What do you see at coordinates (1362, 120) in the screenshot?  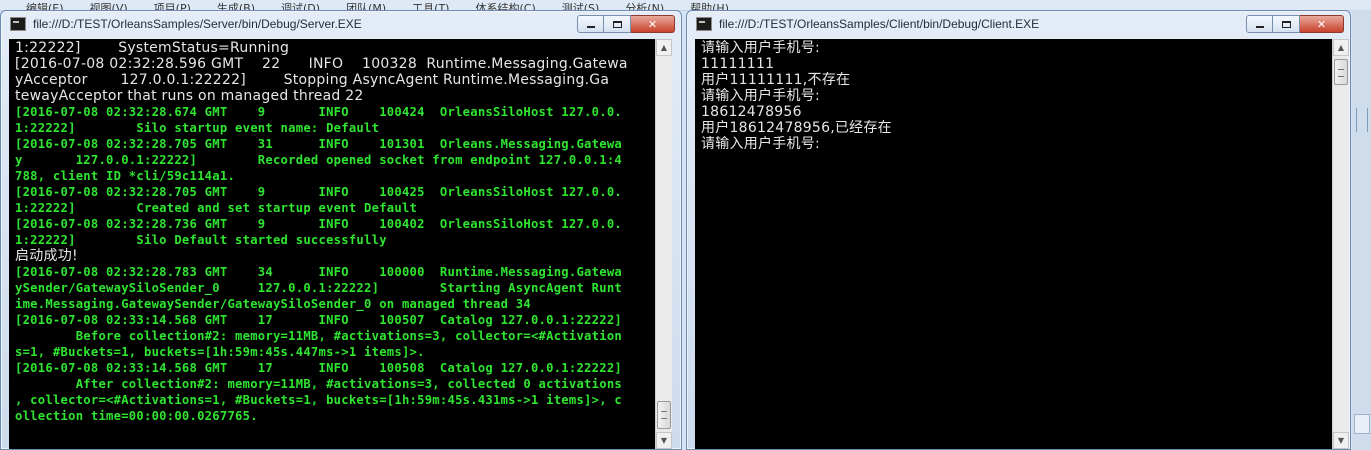 I see `background-marks` at bounding box center [1362, 120].